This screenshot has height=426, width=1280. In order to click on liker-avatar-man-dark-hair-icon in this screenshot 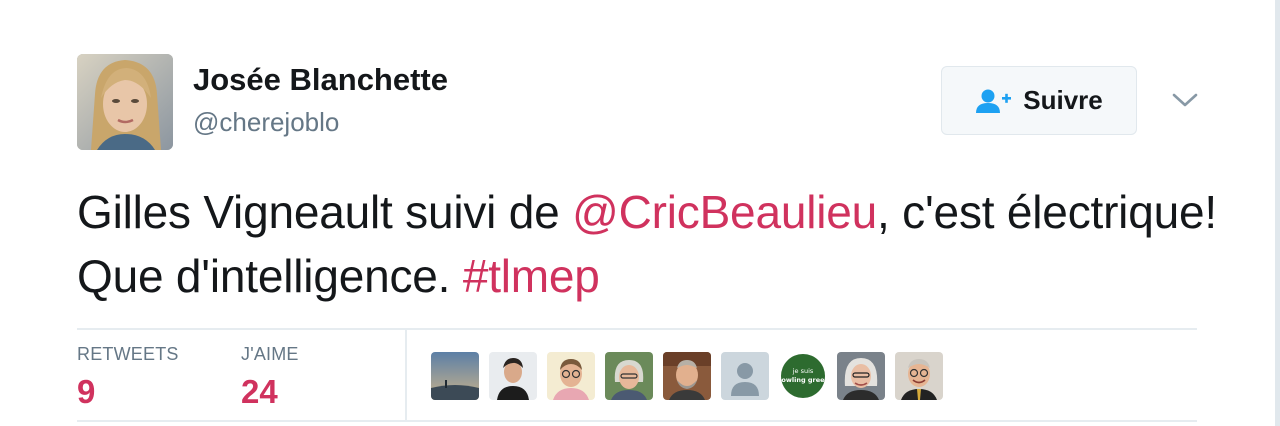, I will do `click(513, 376)`.